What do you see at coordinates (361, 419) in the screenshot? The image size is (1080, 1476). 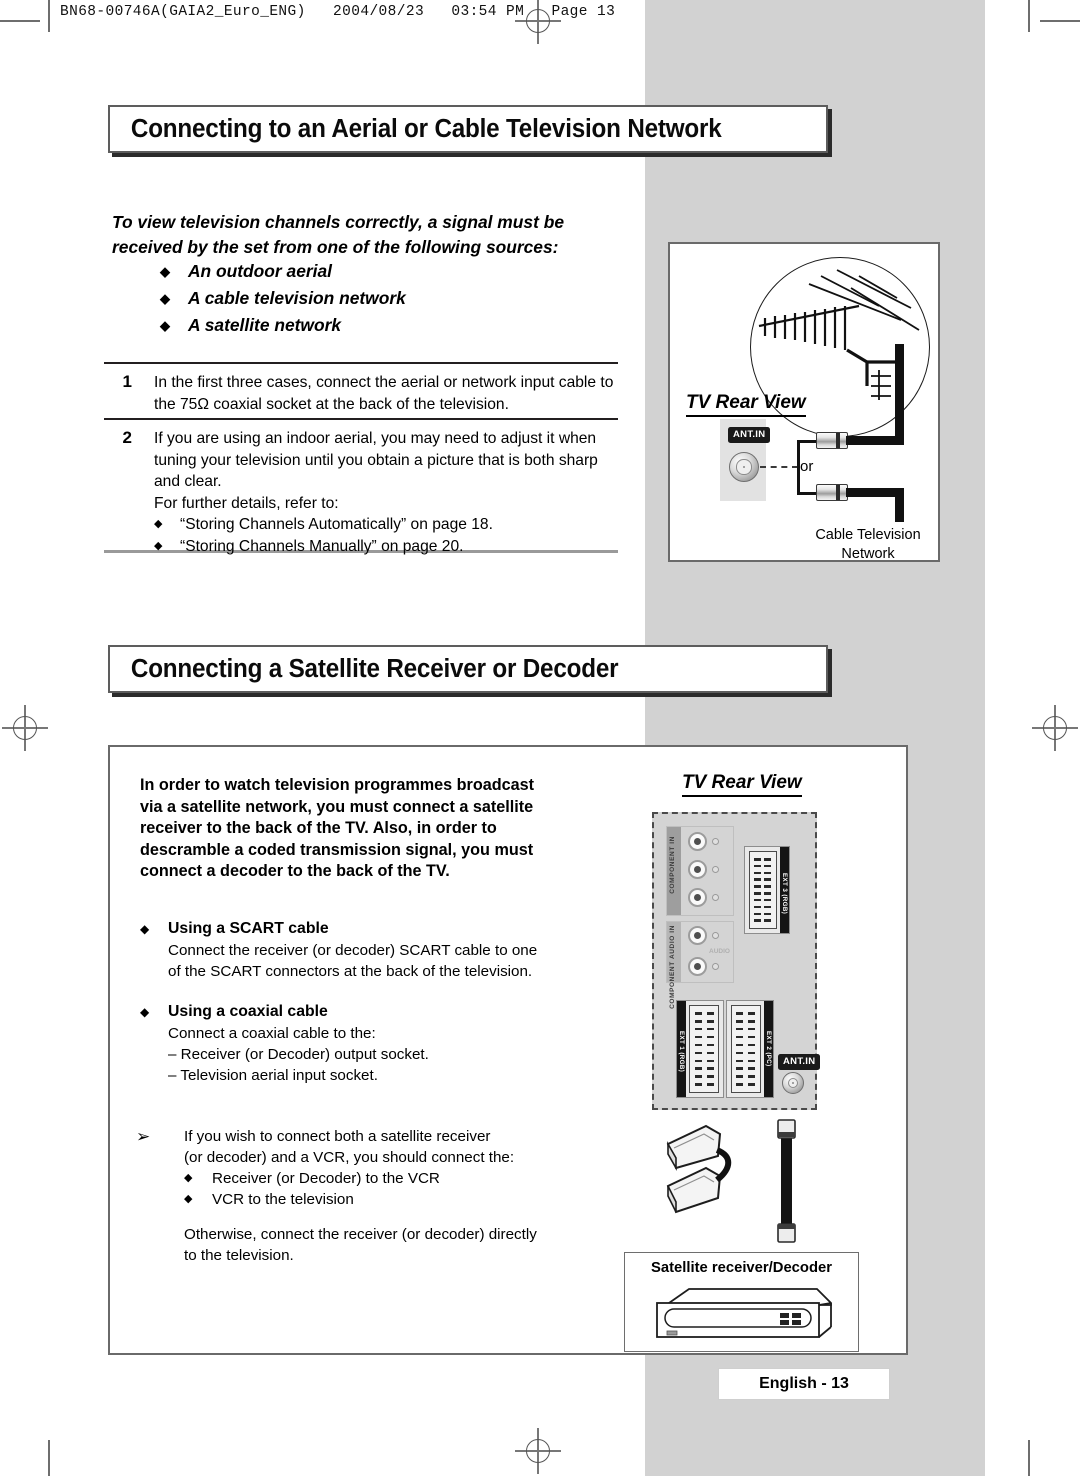 I see `divider-mid` at bounding box center [361, 419].